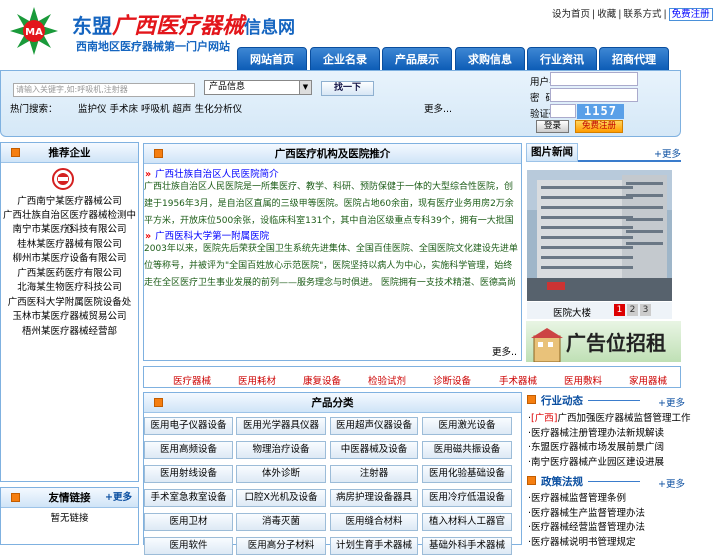 The height and width of the screenshot is (555, 727). What do you see at coordinates (374, 522) in the screenshot?
I see `product-category-button: 医用缝合材料` at bounding box center [374, 522].